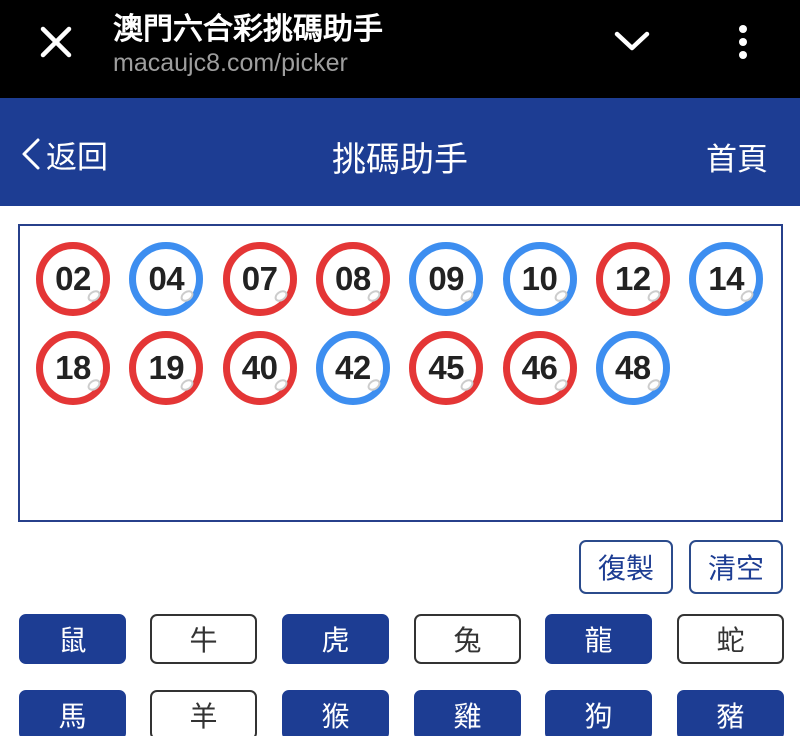  I want to click on number-ball-label: 19, so click(166, 367).